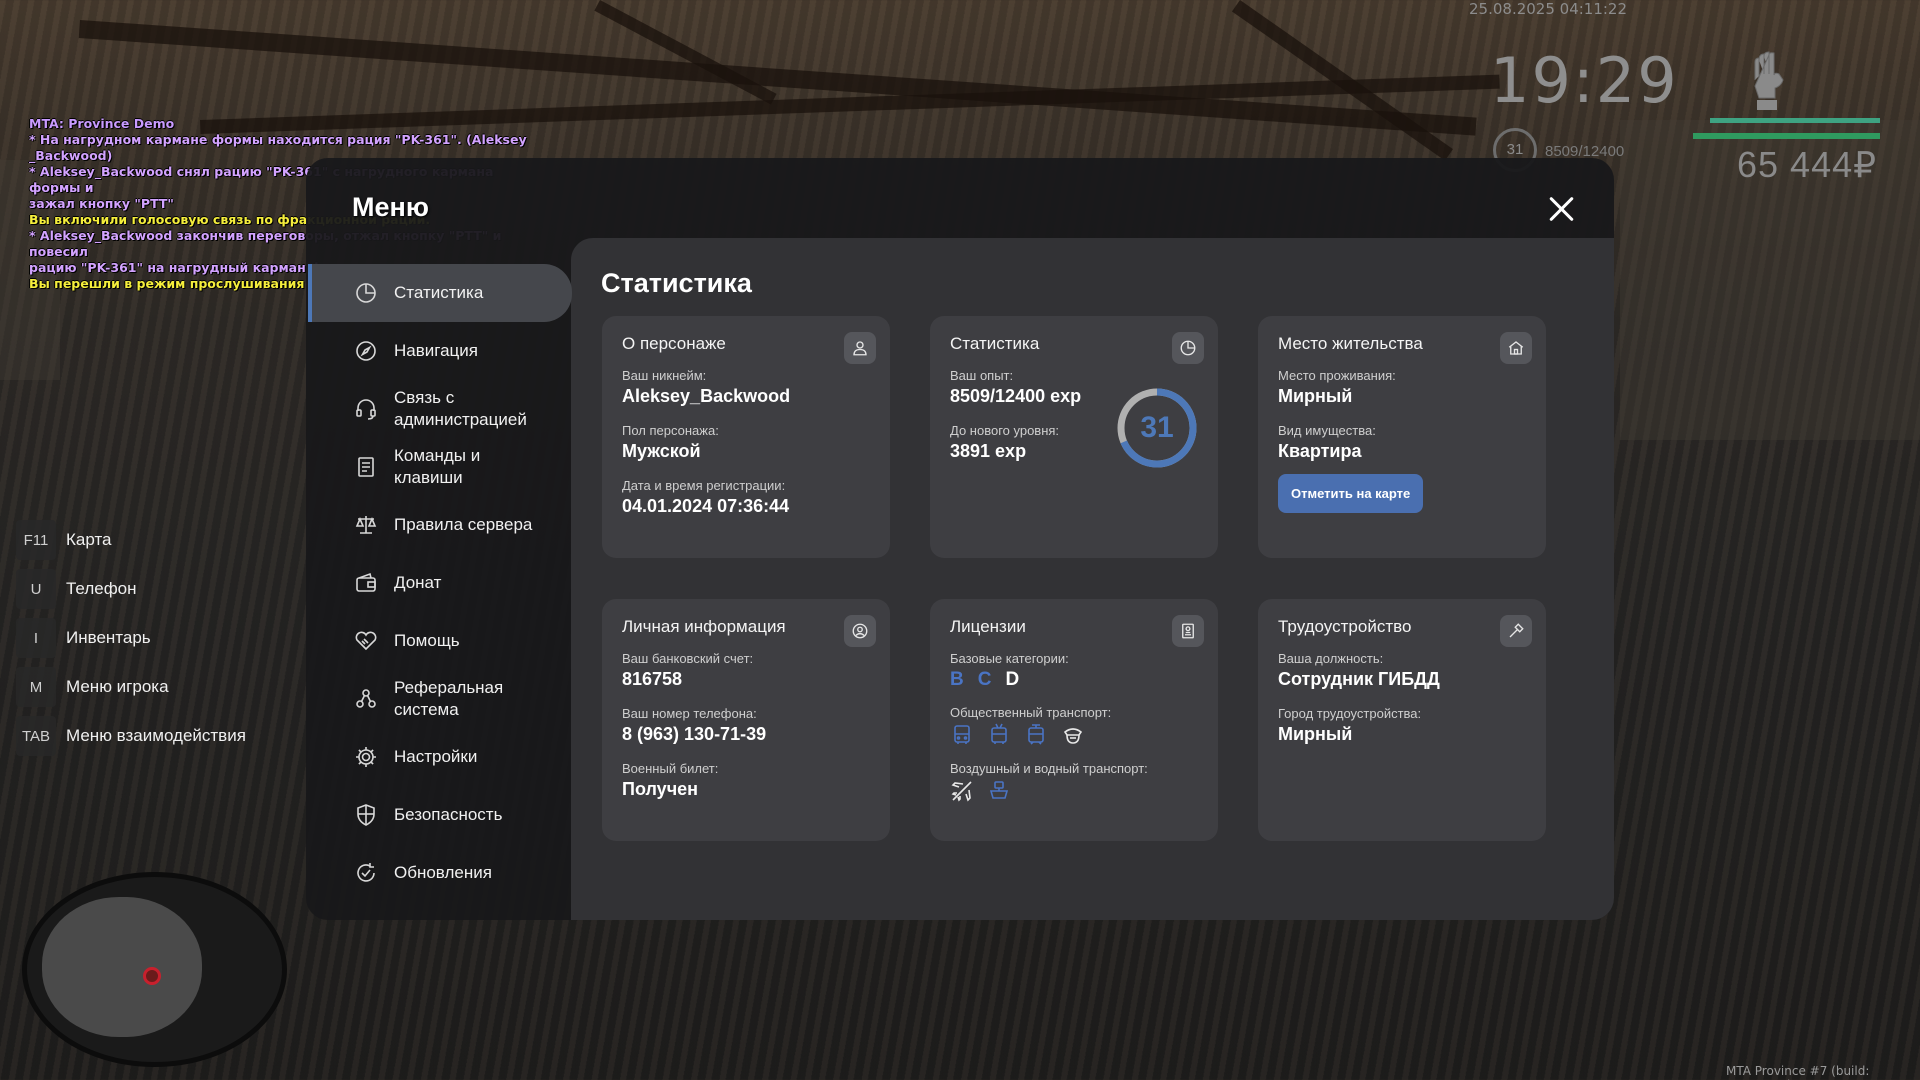 This screenshot has width=1920, height=1080. What do you see at coordinates (1345, 626) in the screenshot?
I see `card-title: Трудоустройство` at bounding box center [1345, 626].